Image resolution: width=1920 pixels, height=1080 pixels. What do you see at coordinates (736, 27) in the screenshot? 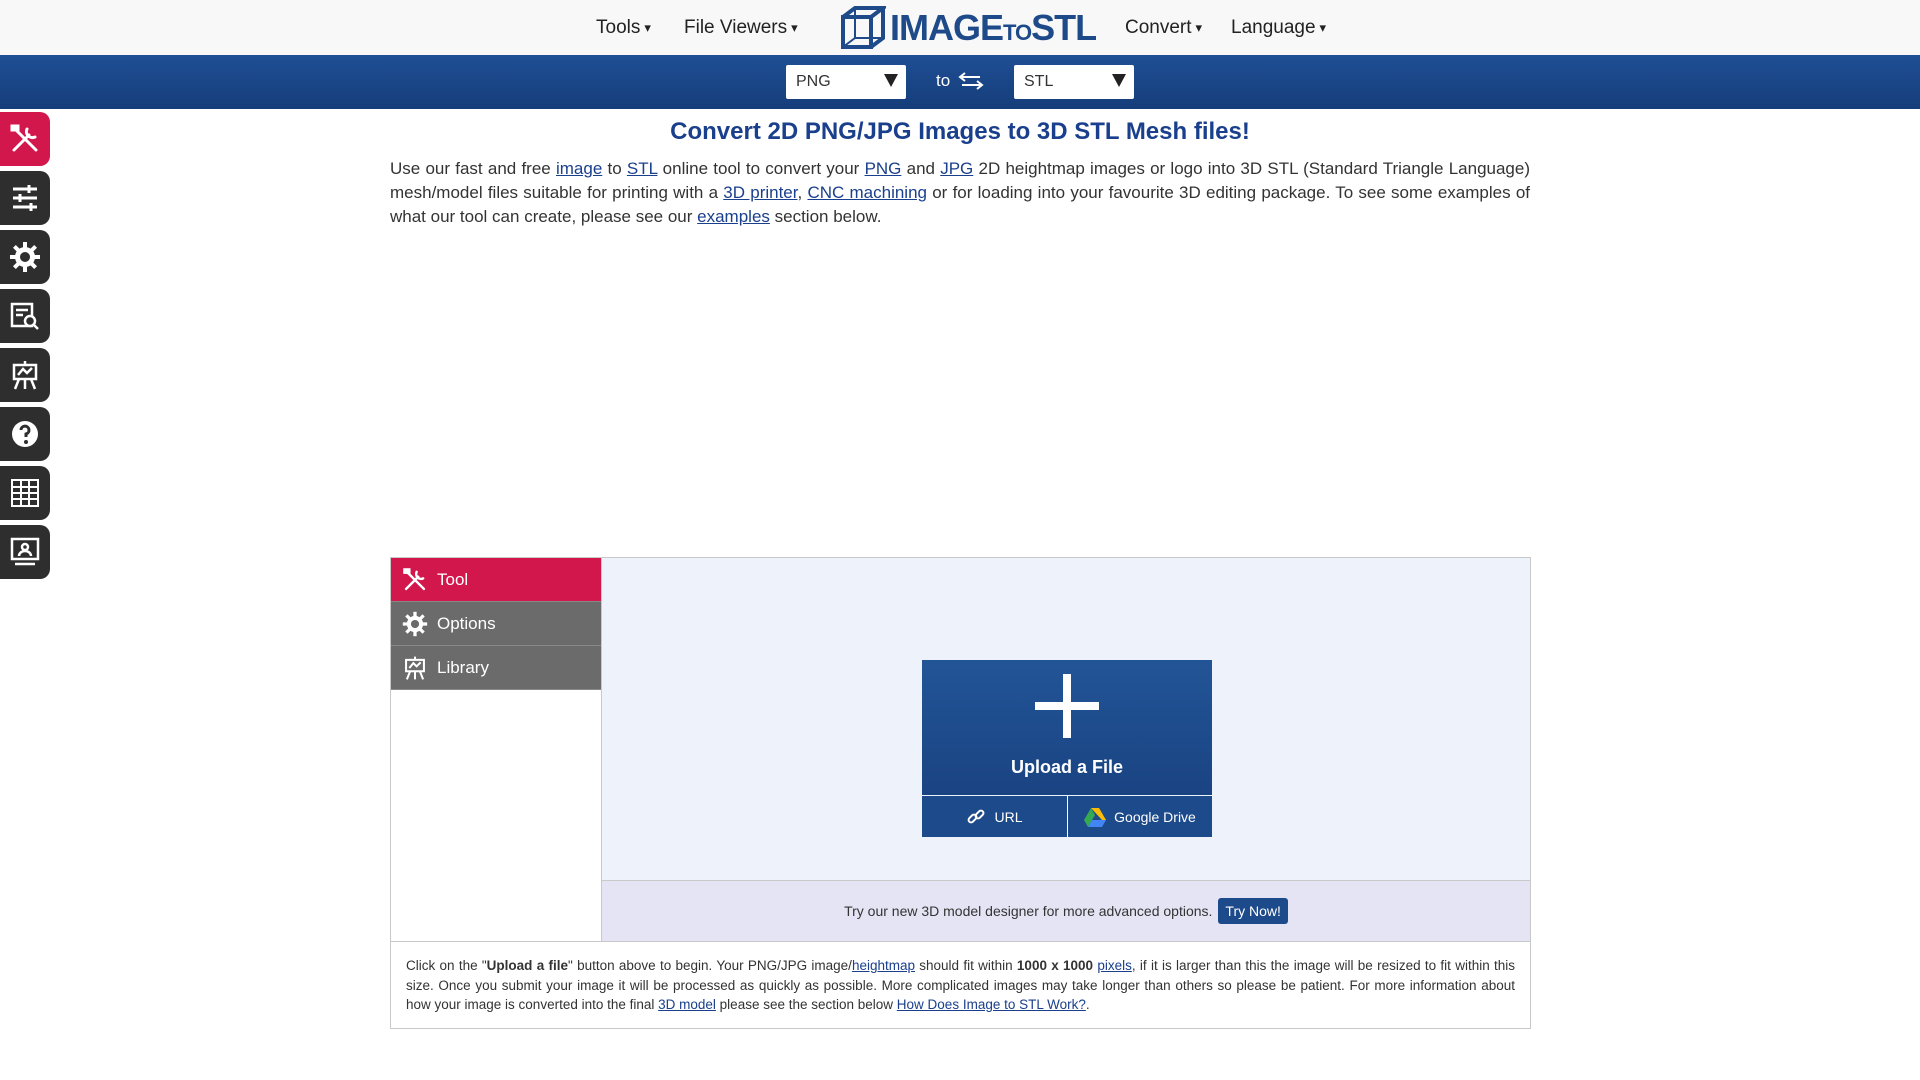
I see `file-viewers-menu-label: File Viewers` at bounding box center [736, 27].